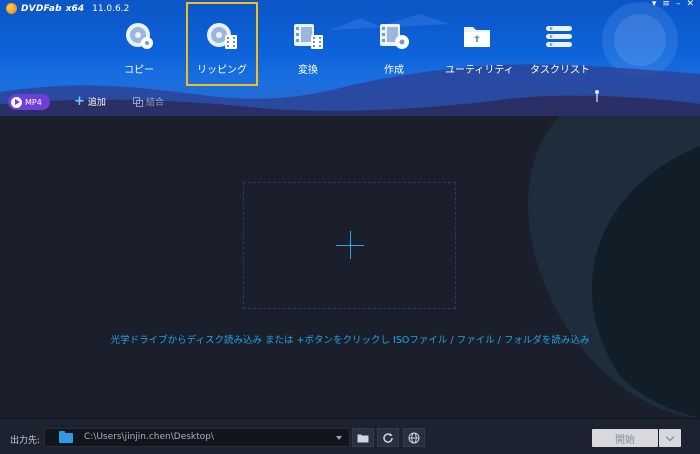 The image size is (700, 454). I want to click on pin-icon: ▾, so click(654, 4).